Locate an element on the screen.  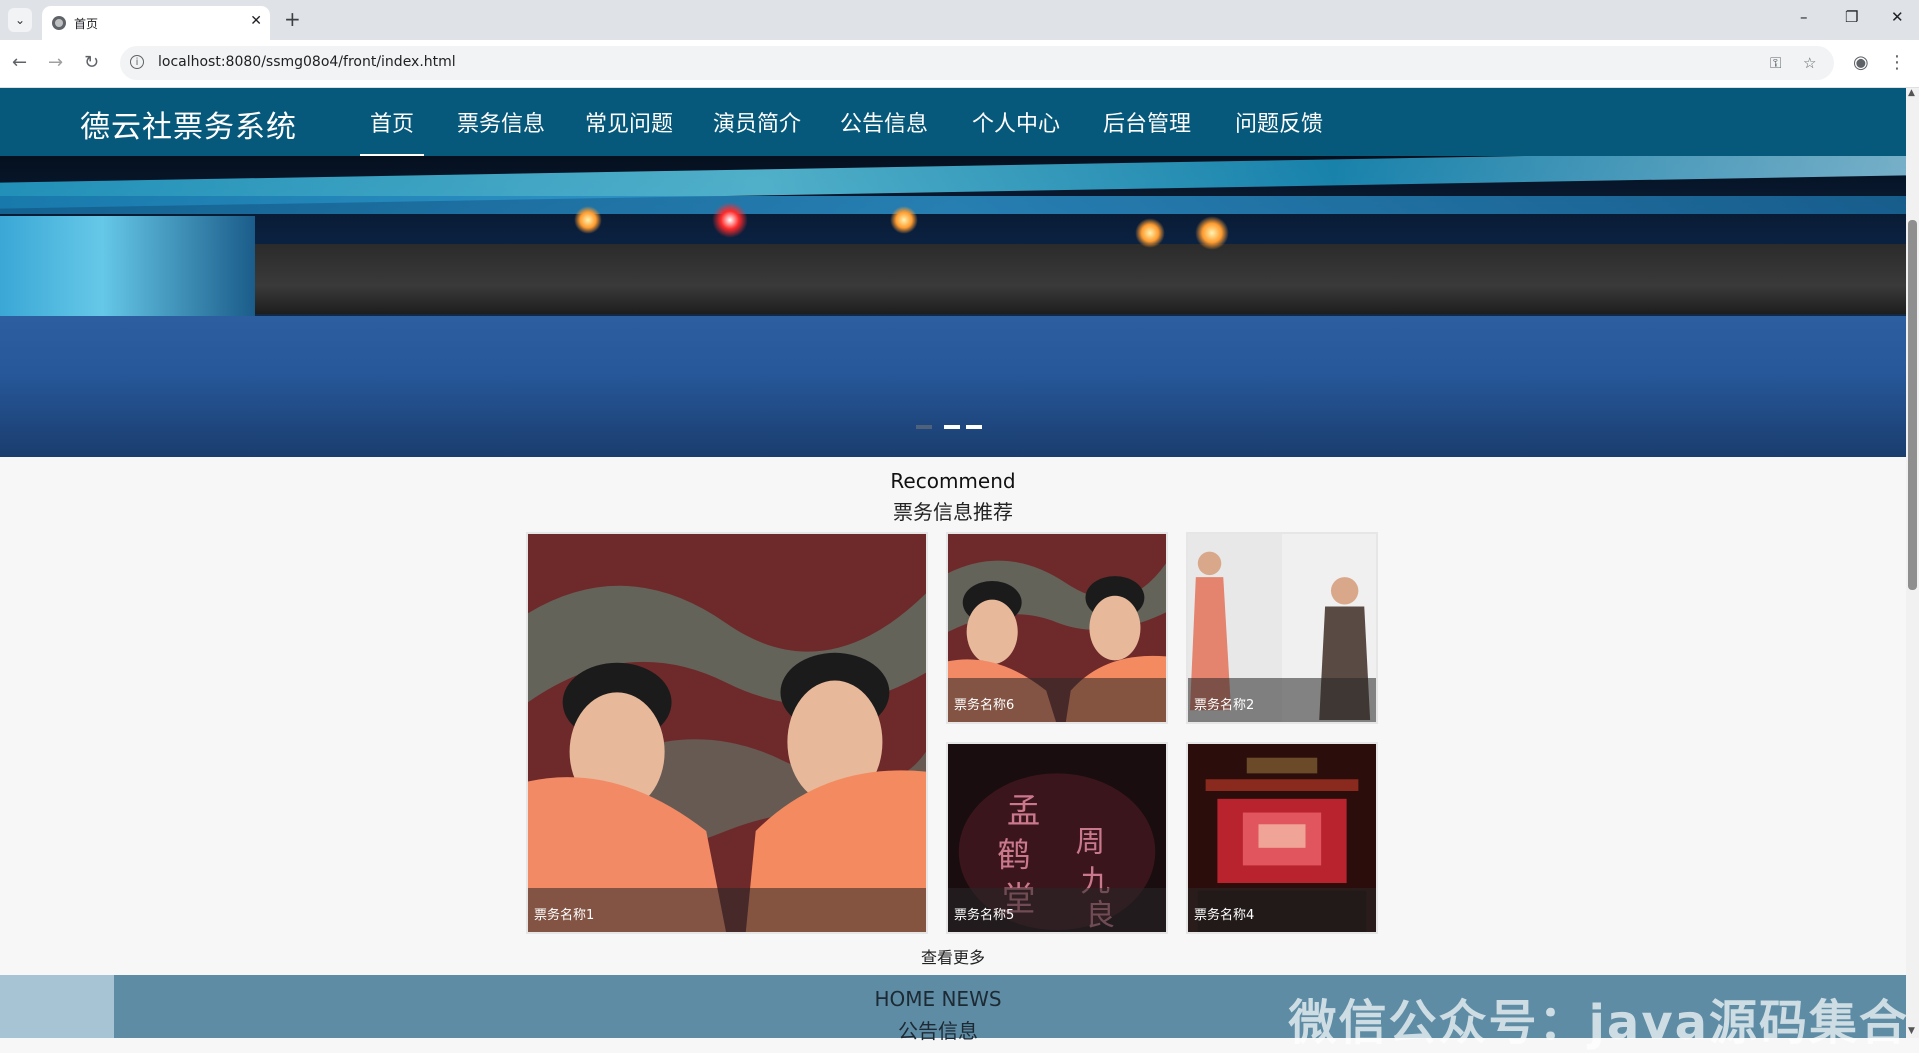
bookmark-star-icon: ☆ is located at coordinates (1809, 63).